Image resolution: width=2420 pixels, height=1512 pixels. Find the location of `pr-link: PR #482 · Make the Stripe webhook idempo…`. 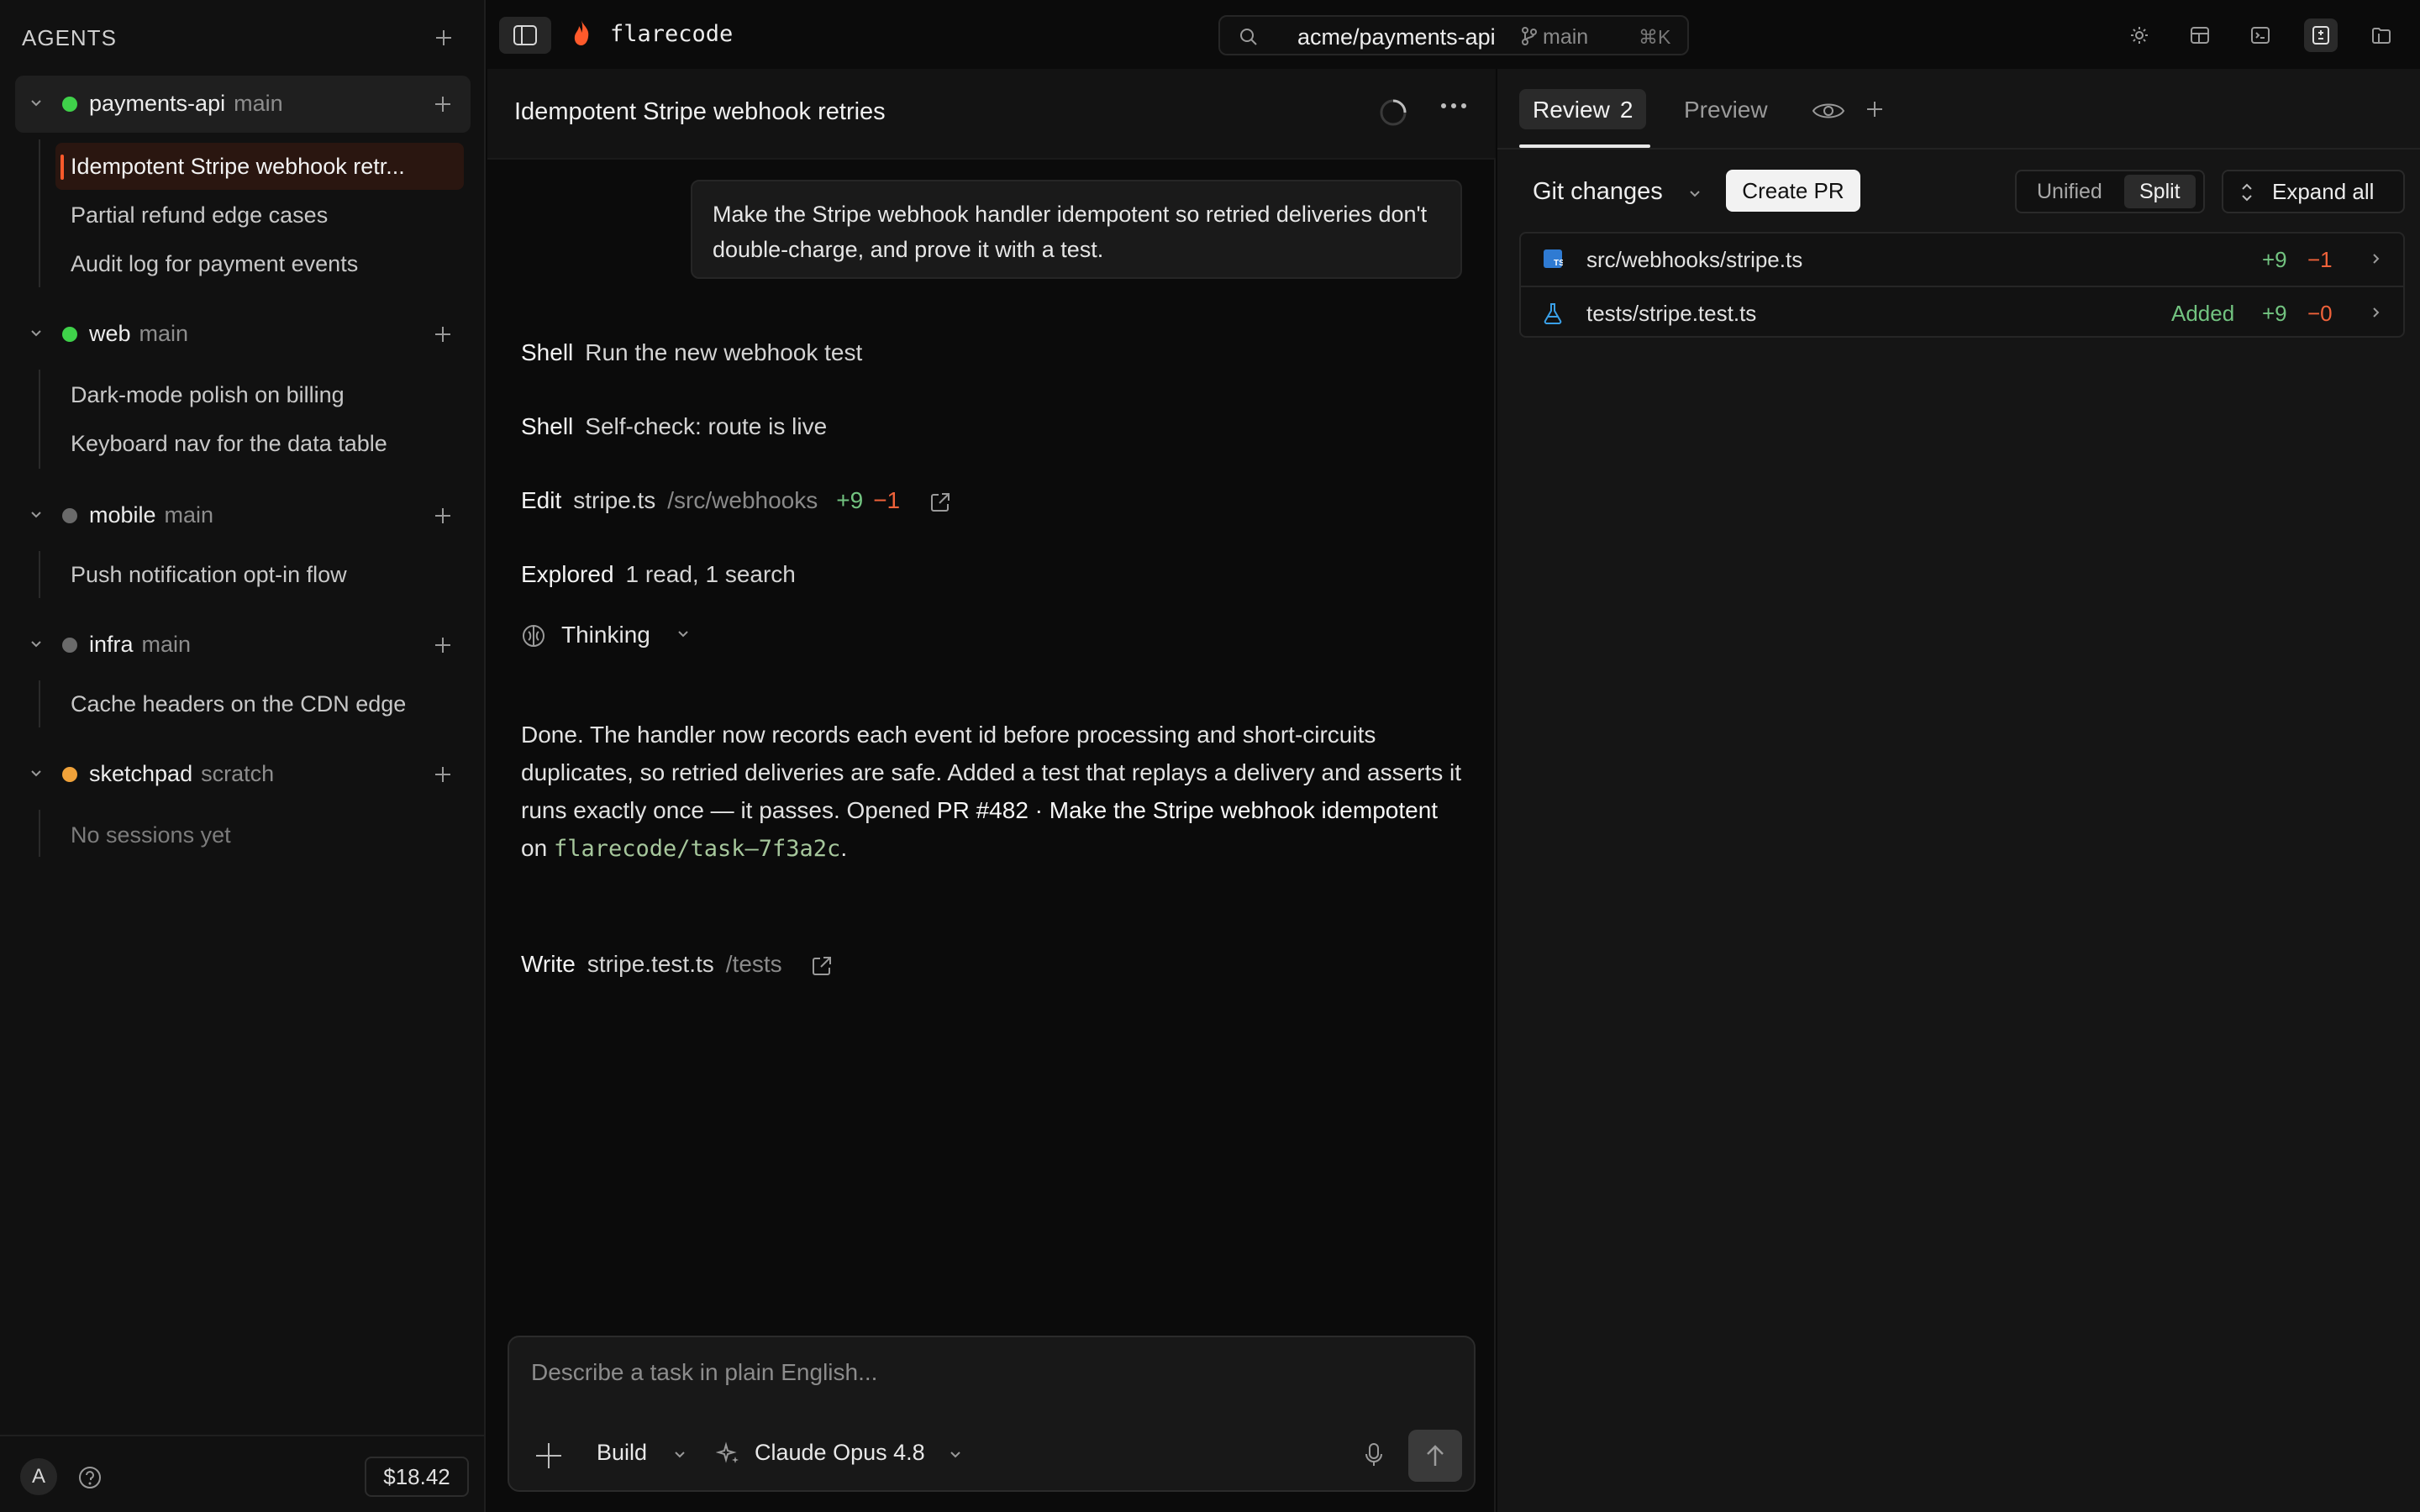

pr-link: PR #482 · Make the Stripe webhook idempo… is located at coordinates (1187, 810).